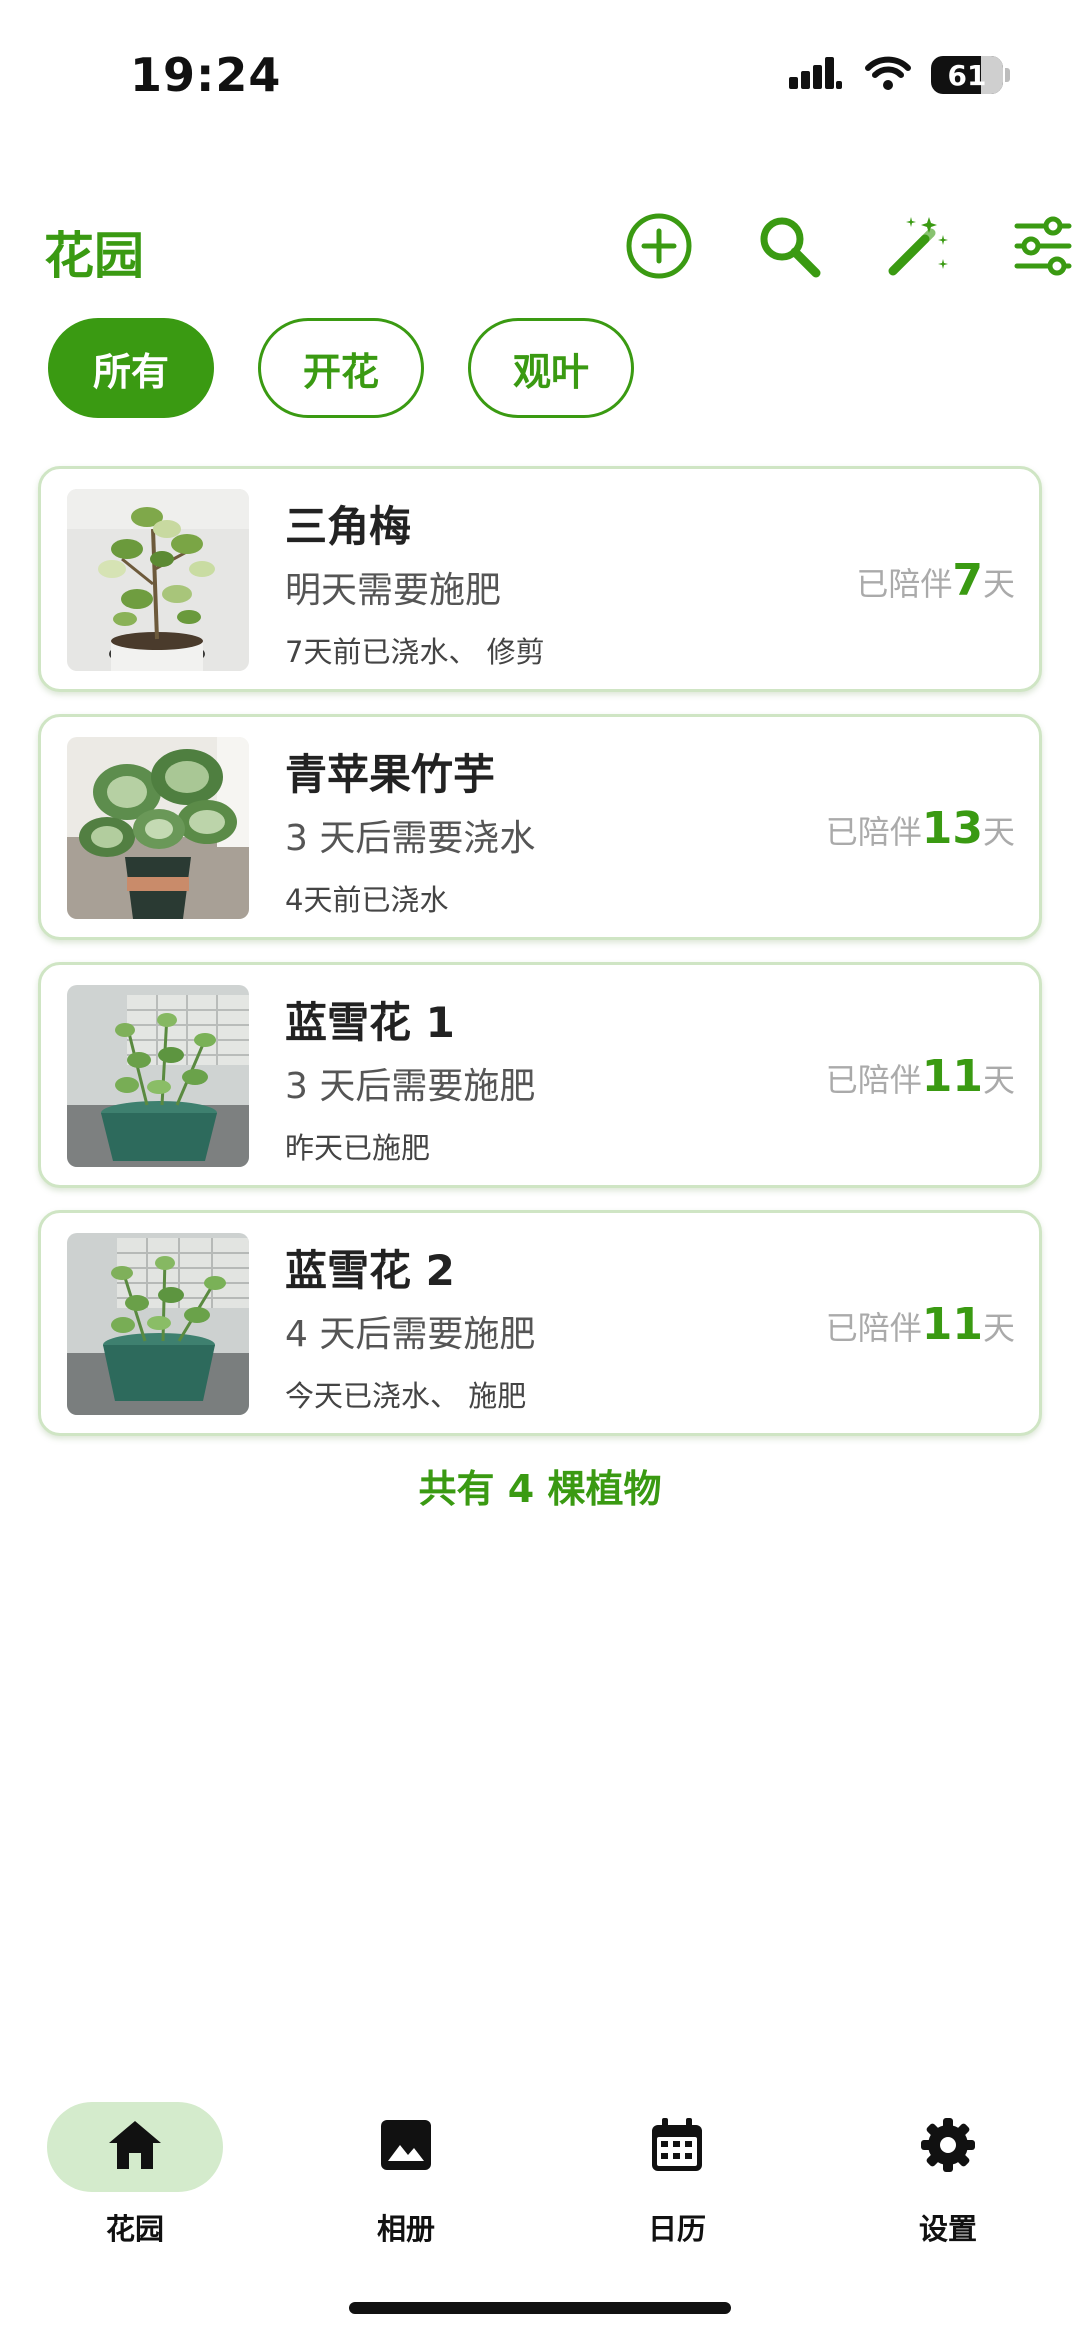  I want to click on nav-item-calendar: 日历, so click(677, 2175).